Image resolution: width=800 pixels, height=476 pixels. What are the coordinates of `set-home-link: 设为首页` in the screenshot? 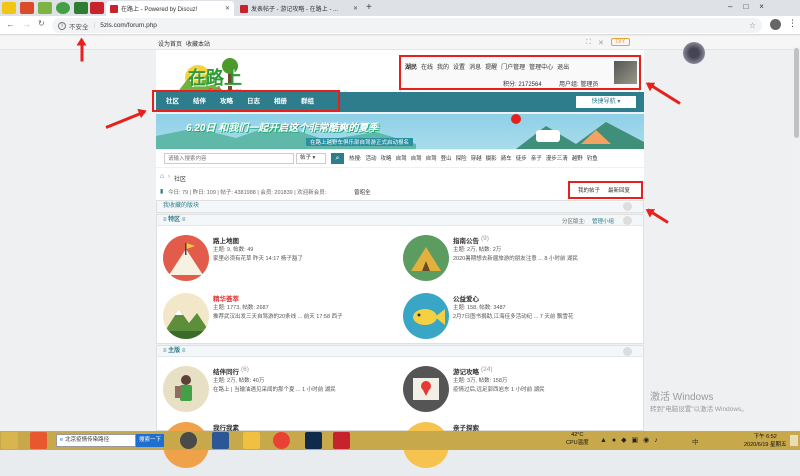 It's located at (170, 43).